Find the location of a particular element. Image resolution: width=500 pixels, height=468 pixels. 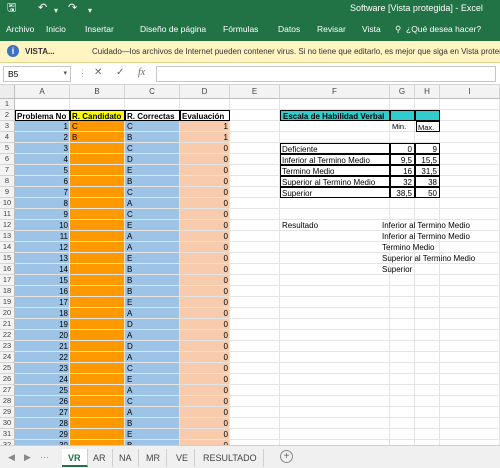

problem-number-cell: 5 is located at coordinates (42, 170).